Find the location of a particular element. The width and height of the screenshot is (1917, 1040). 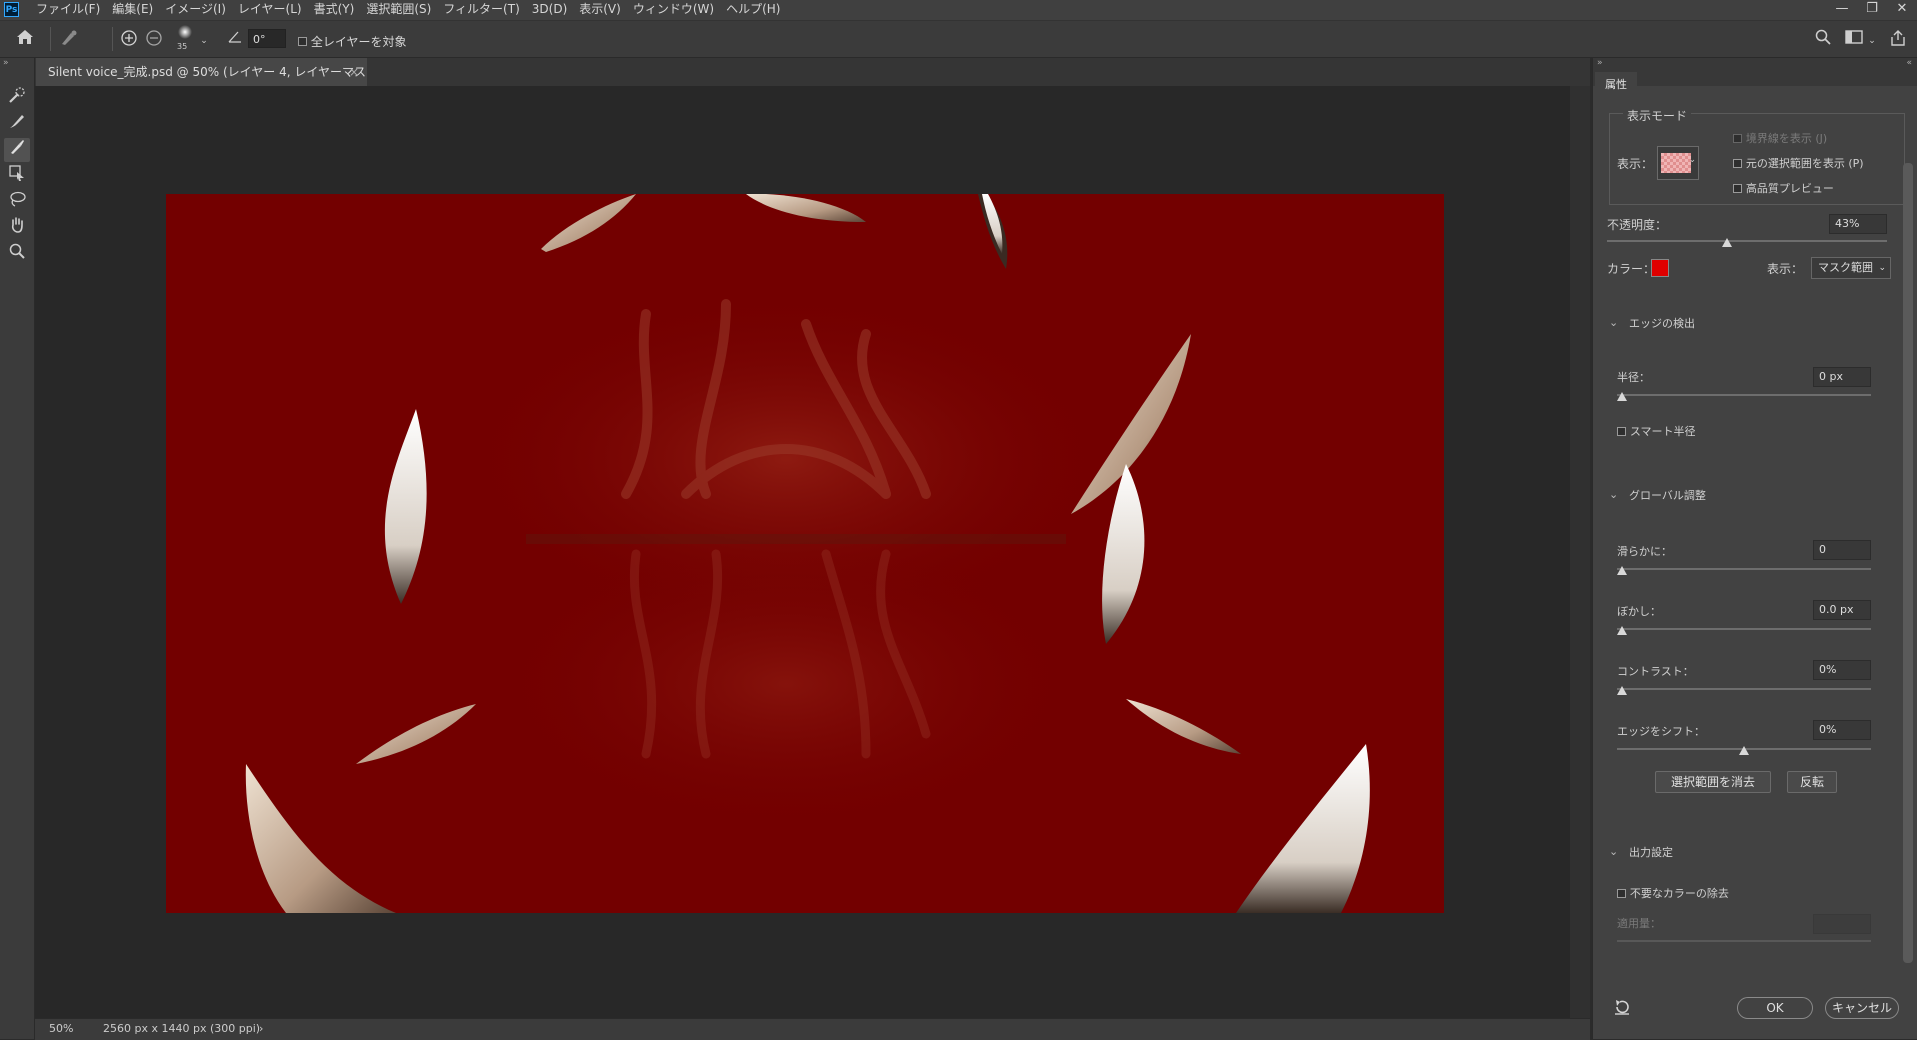

search-icon is located at coordinates (1823, 39).